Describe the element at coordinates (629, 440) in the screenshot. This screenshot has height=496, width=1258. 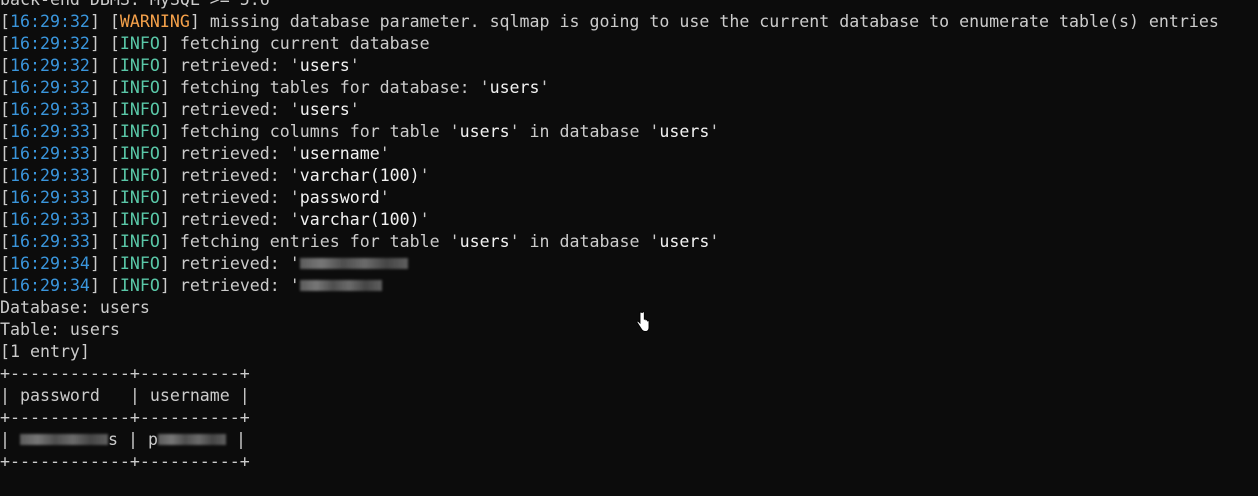
I see `table-data-row: | s | p |` at that location.